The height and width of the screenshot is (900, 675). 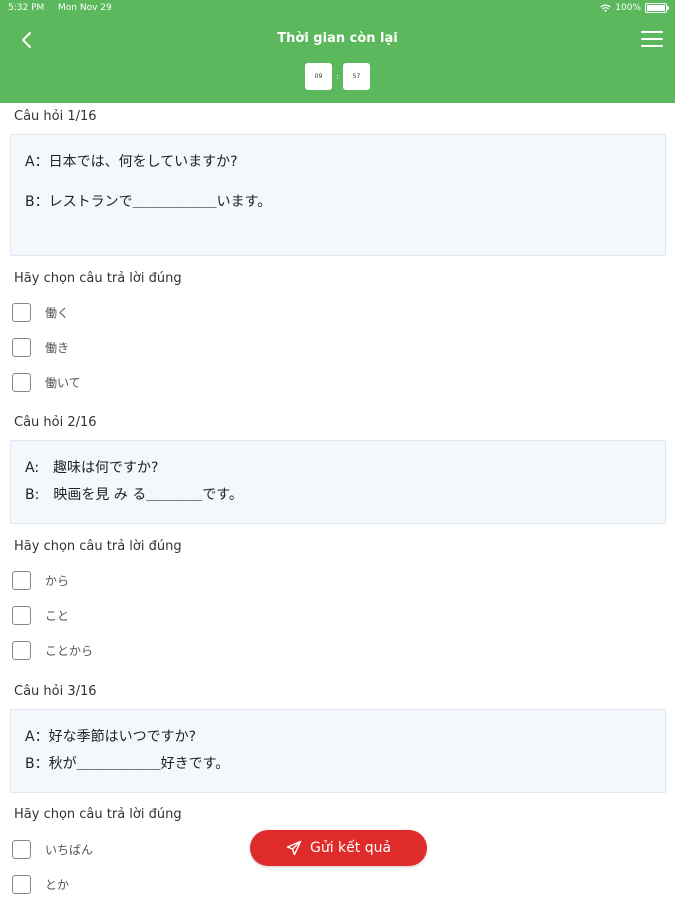 What do you see at coordinates (605, 8) in the screenshot?
I see `wifi-icon` at bounding box center [605, 8].